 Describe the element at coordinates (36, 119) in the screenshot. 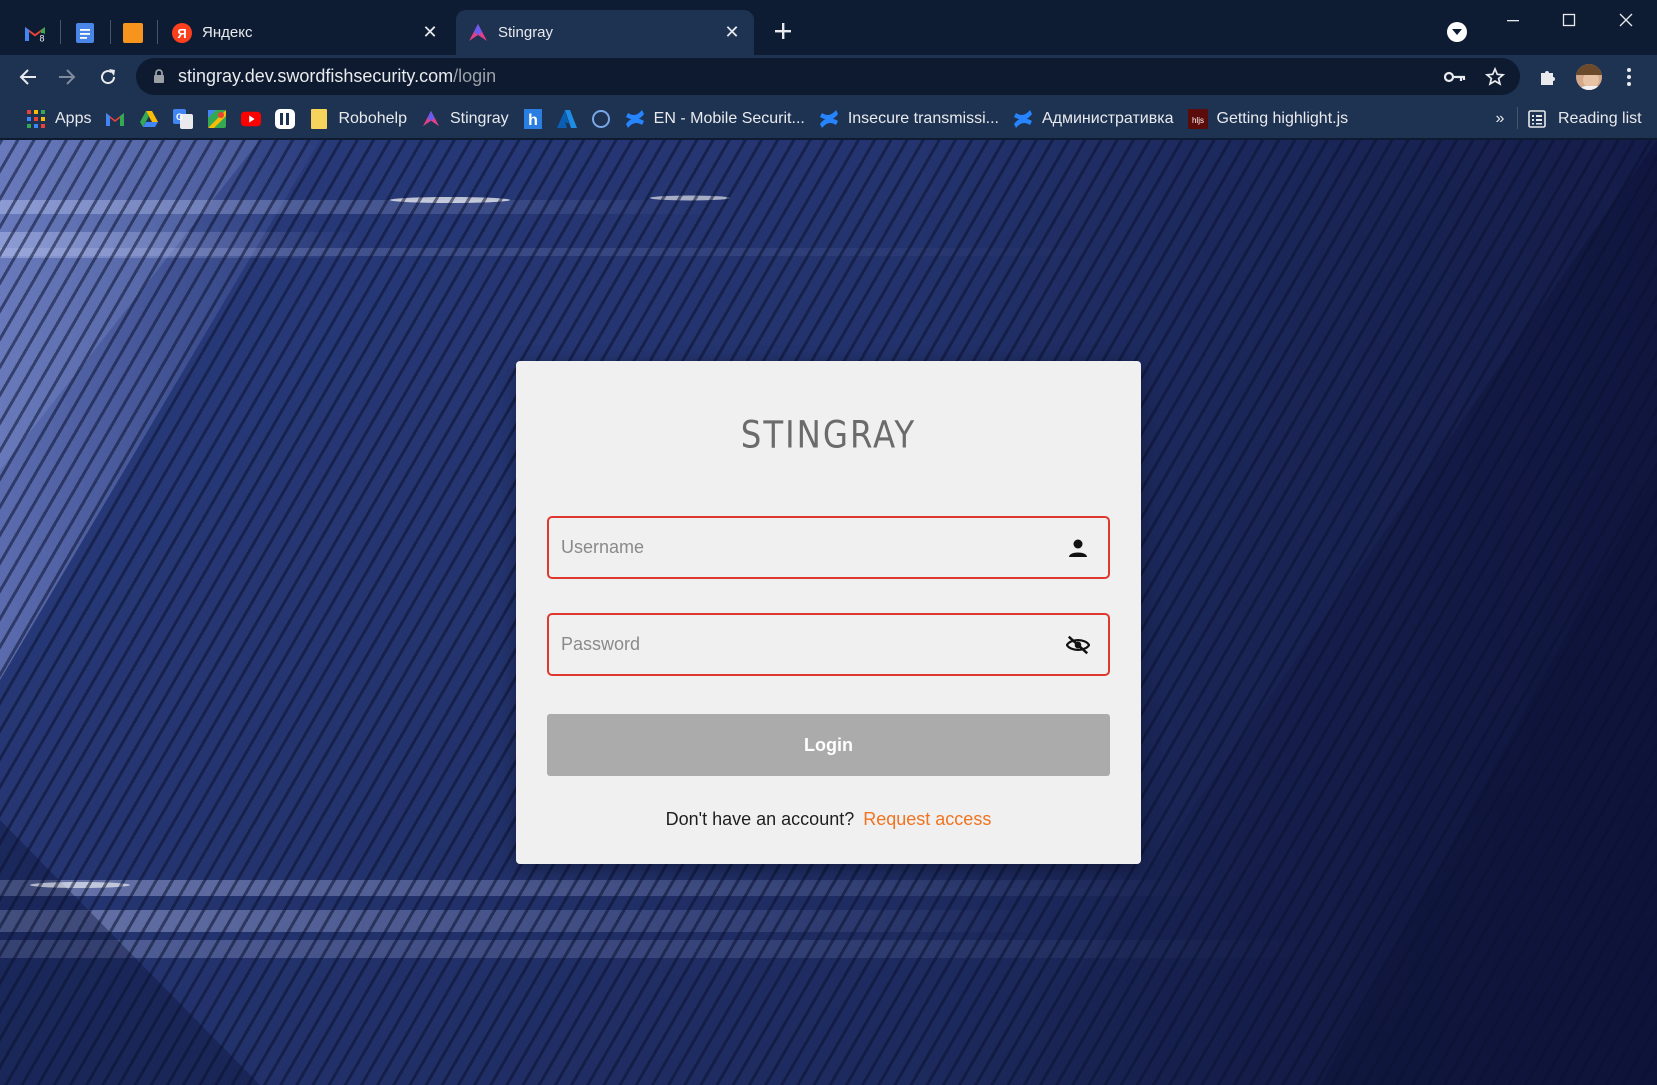

I see `apps-grid-icon` at that location.